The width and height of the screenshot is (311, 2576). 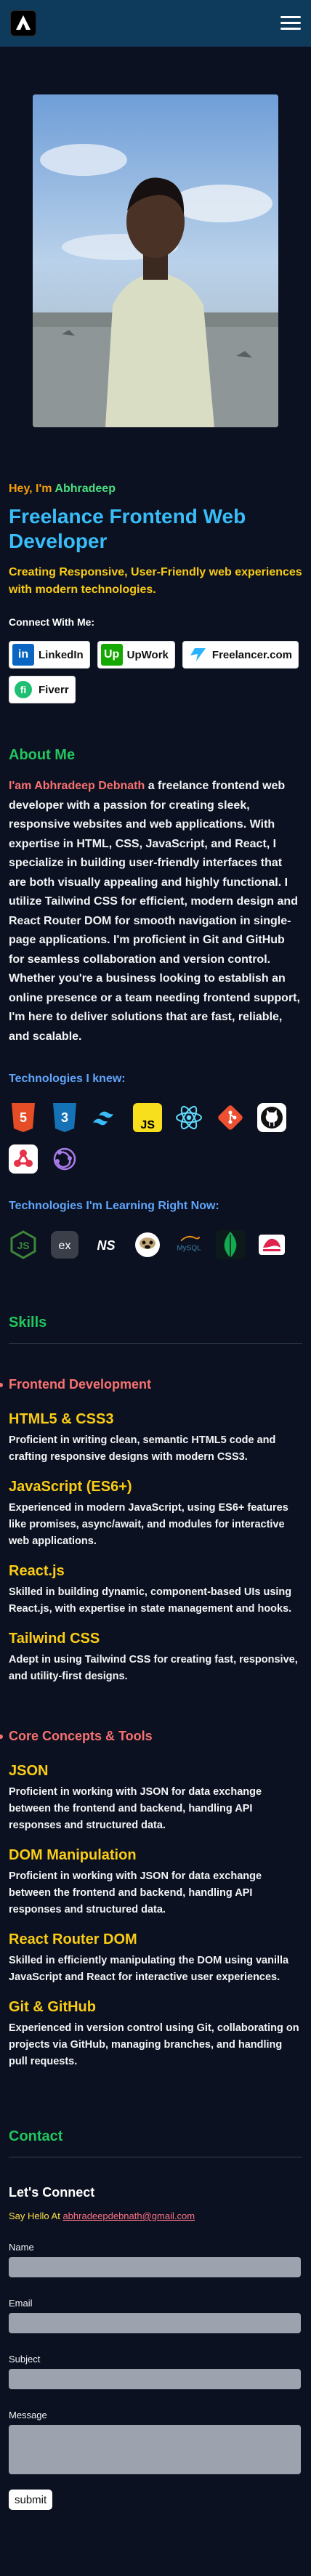 I want to click on redux-toolkit-icon, so click(x=64, y=1159).